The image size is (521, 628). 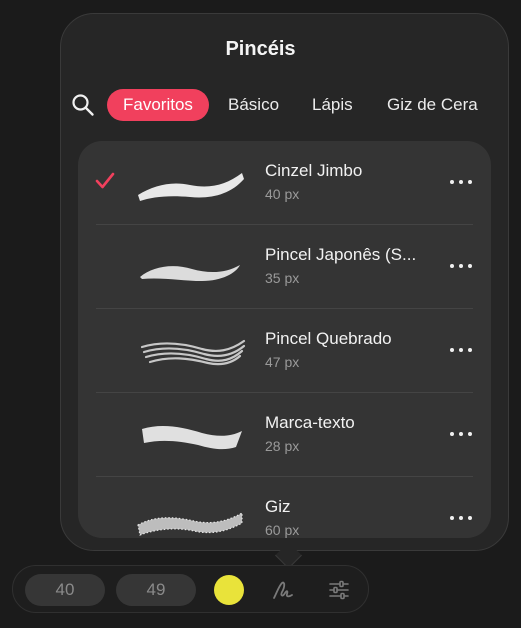 I want to click on brush-preview-cinzel-jimbo, so click(x=191, y=187).